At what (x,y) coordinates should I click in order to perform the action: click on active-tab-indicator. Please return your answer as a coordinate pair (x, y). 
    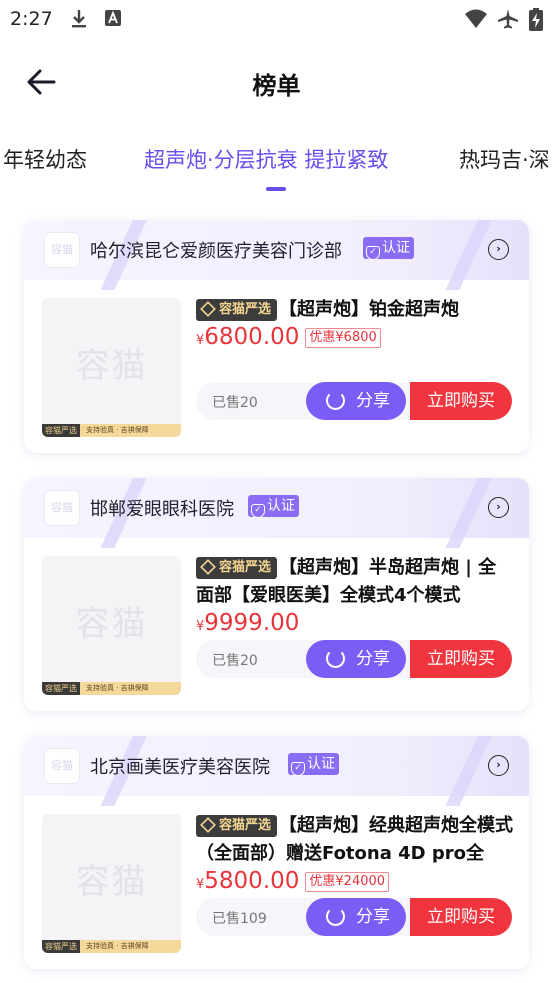
    Looking at the image, I should click on (276, 189).